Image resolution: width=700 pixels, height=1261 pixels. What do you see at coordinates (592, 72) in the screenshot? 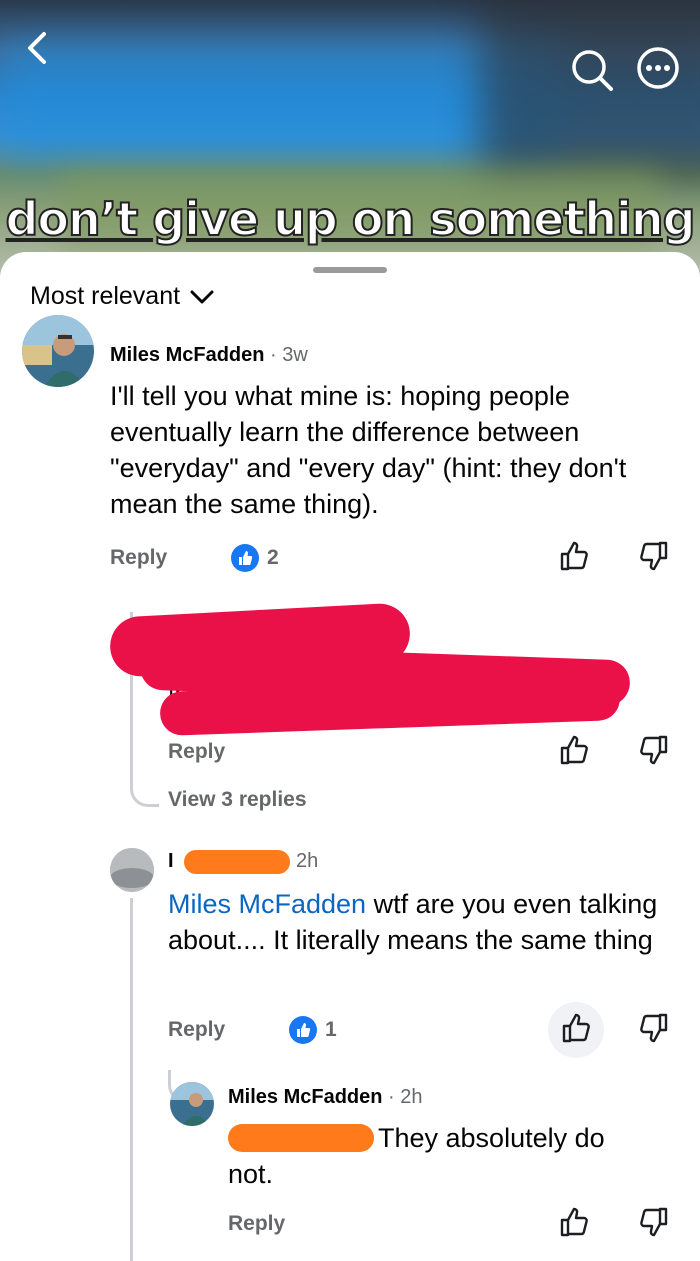
I see `search-icon` at bounding box center [592, 72].